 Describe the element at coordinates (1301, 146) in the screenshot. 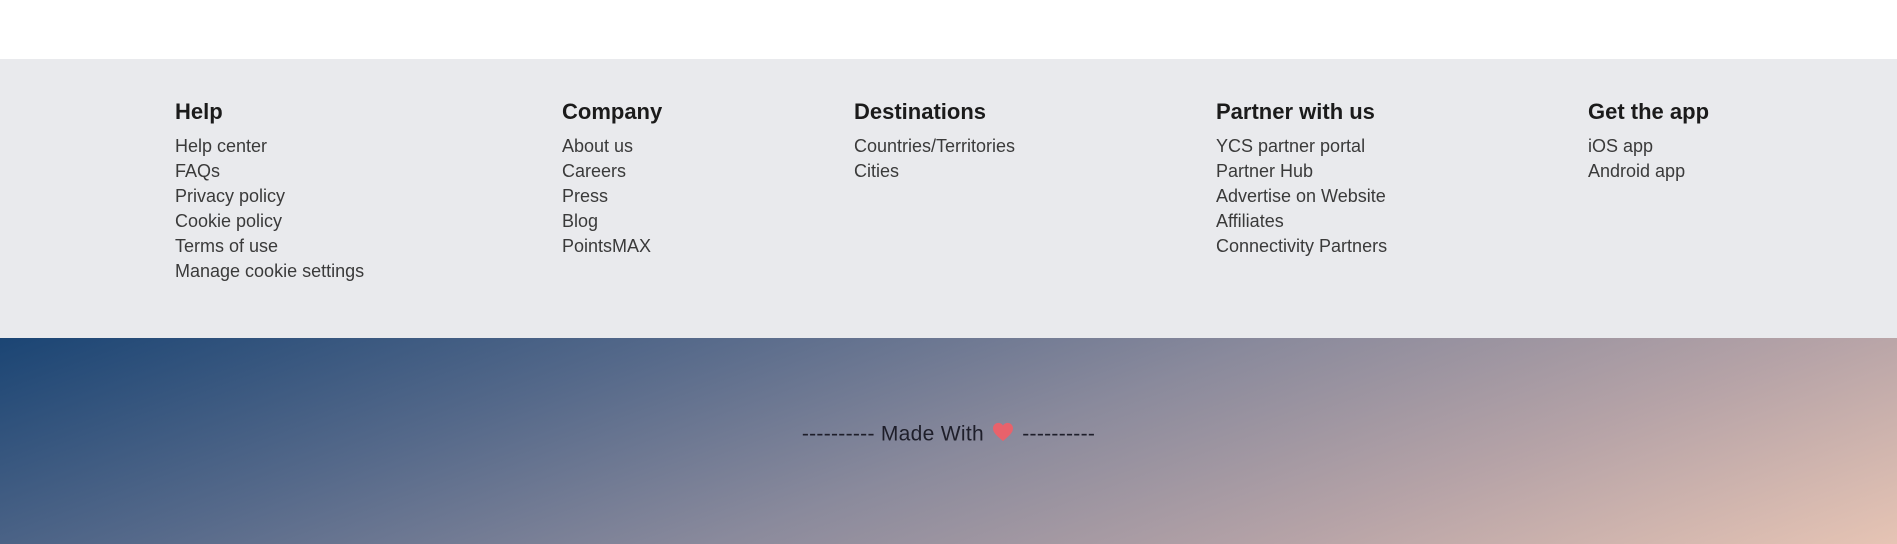

I see `footer-link-ycs-partner-portal: YCS partner portal` at that location.